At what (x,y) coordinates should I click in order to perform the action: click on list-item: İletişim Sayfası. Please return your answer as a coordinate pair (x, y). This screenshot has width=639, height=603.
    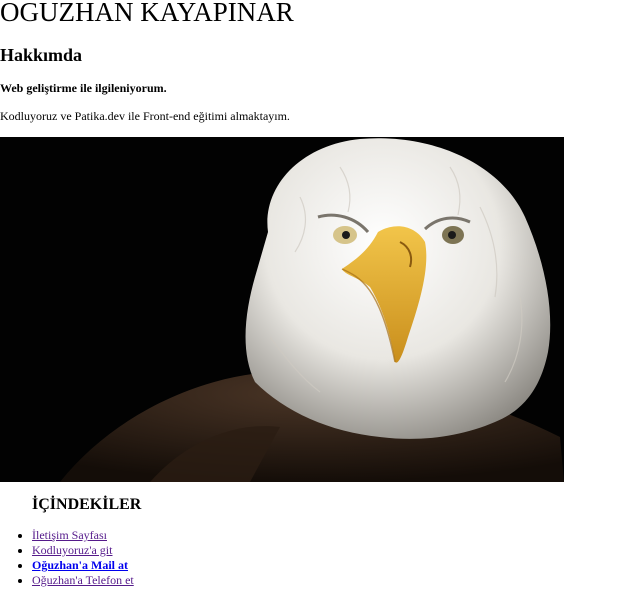
    Looking at the image, I should click on (83, 535).